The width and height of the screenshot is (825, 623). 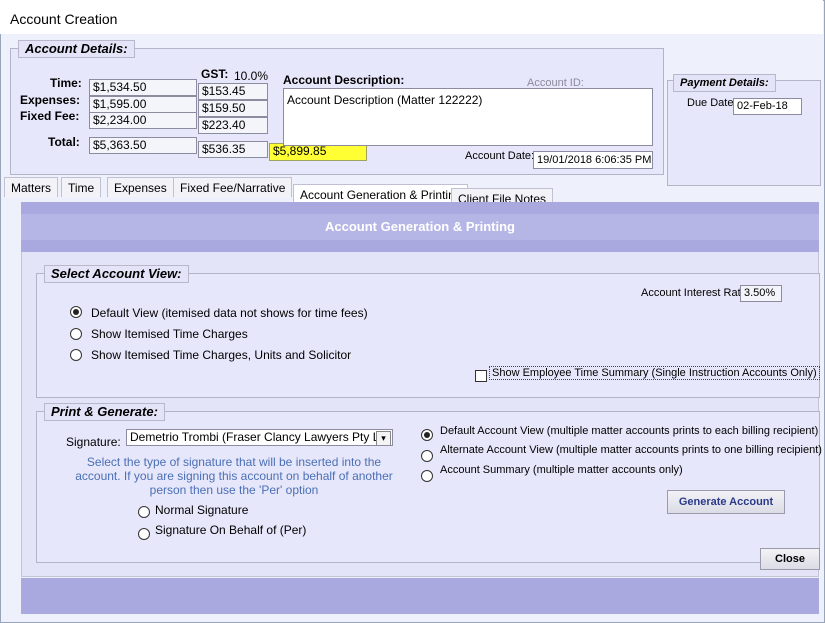 What do you see at coordinates (344, 80) in the screenshot?
I see `account-description-label: Account Description:` at bounding box center [344, 80].